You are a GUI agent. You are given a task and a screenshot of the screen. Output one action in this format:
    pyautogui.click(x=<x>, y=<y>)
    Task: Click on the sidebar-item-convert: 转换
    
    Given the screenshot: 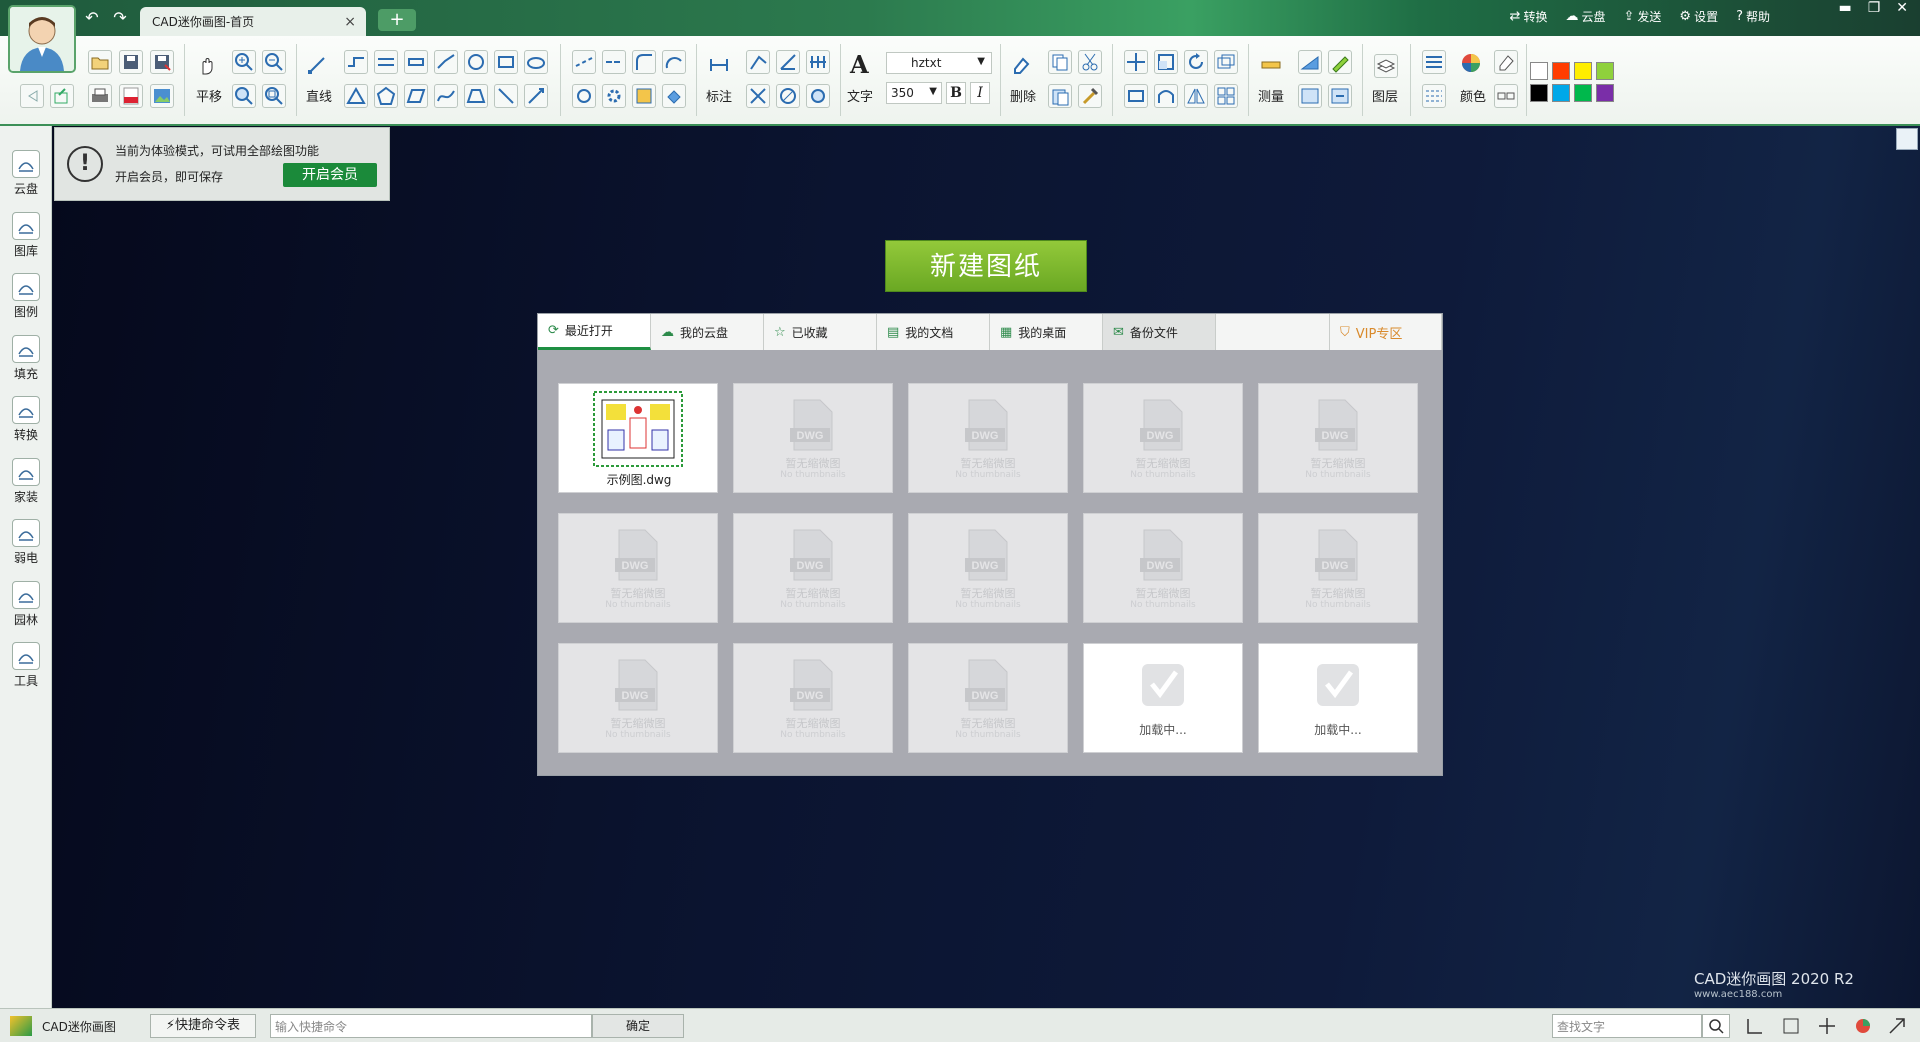 What is the action you would take?
    pyautogui.click(x=26, y=419)
    